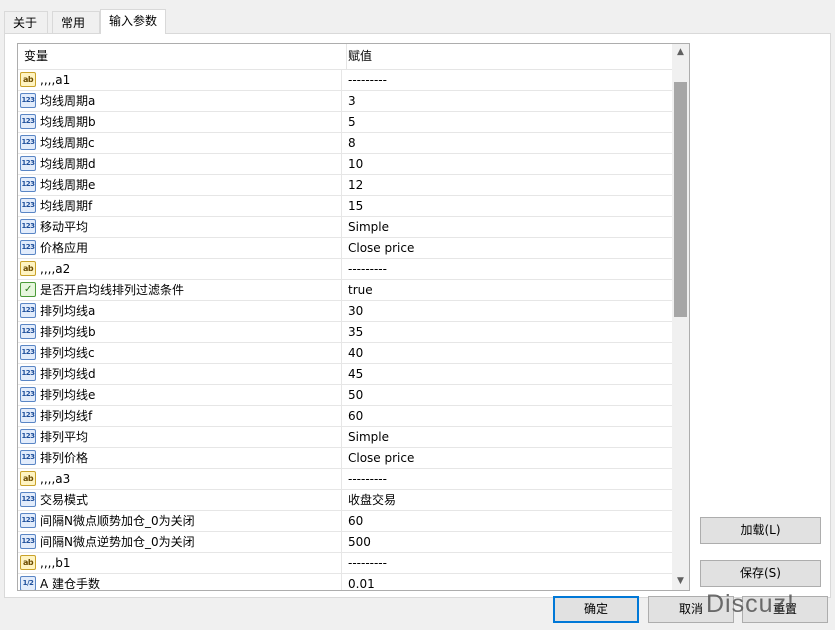 Image resolution: width=835 pixels, height=630 pixels. Describe the element at coordinates (345, 311) in the screenshot. I see `table-row: 123 排列均线a 30` at that location.